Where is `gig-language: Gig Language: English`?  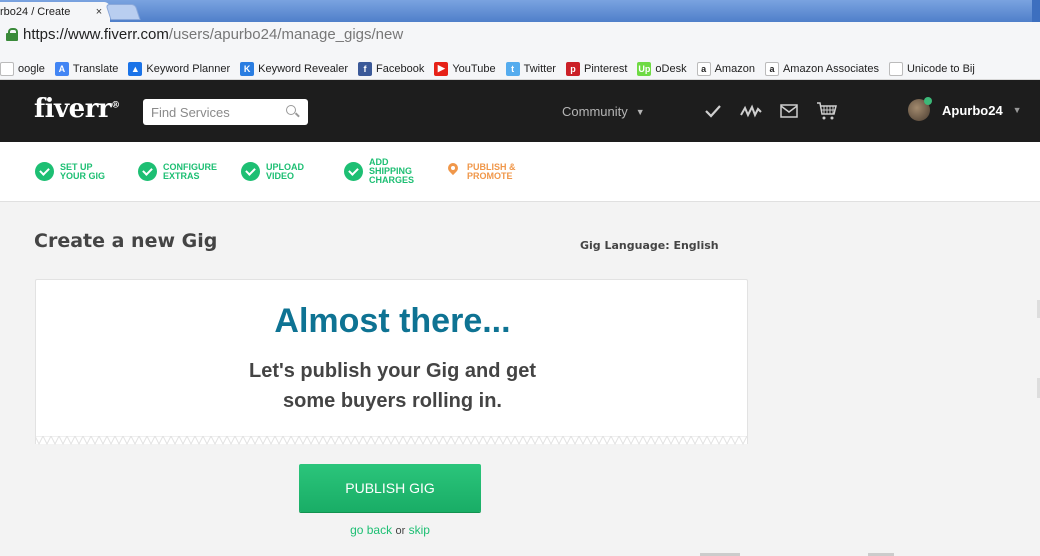 gig-language: Gig Language: English is located at coordinates (649, 245).